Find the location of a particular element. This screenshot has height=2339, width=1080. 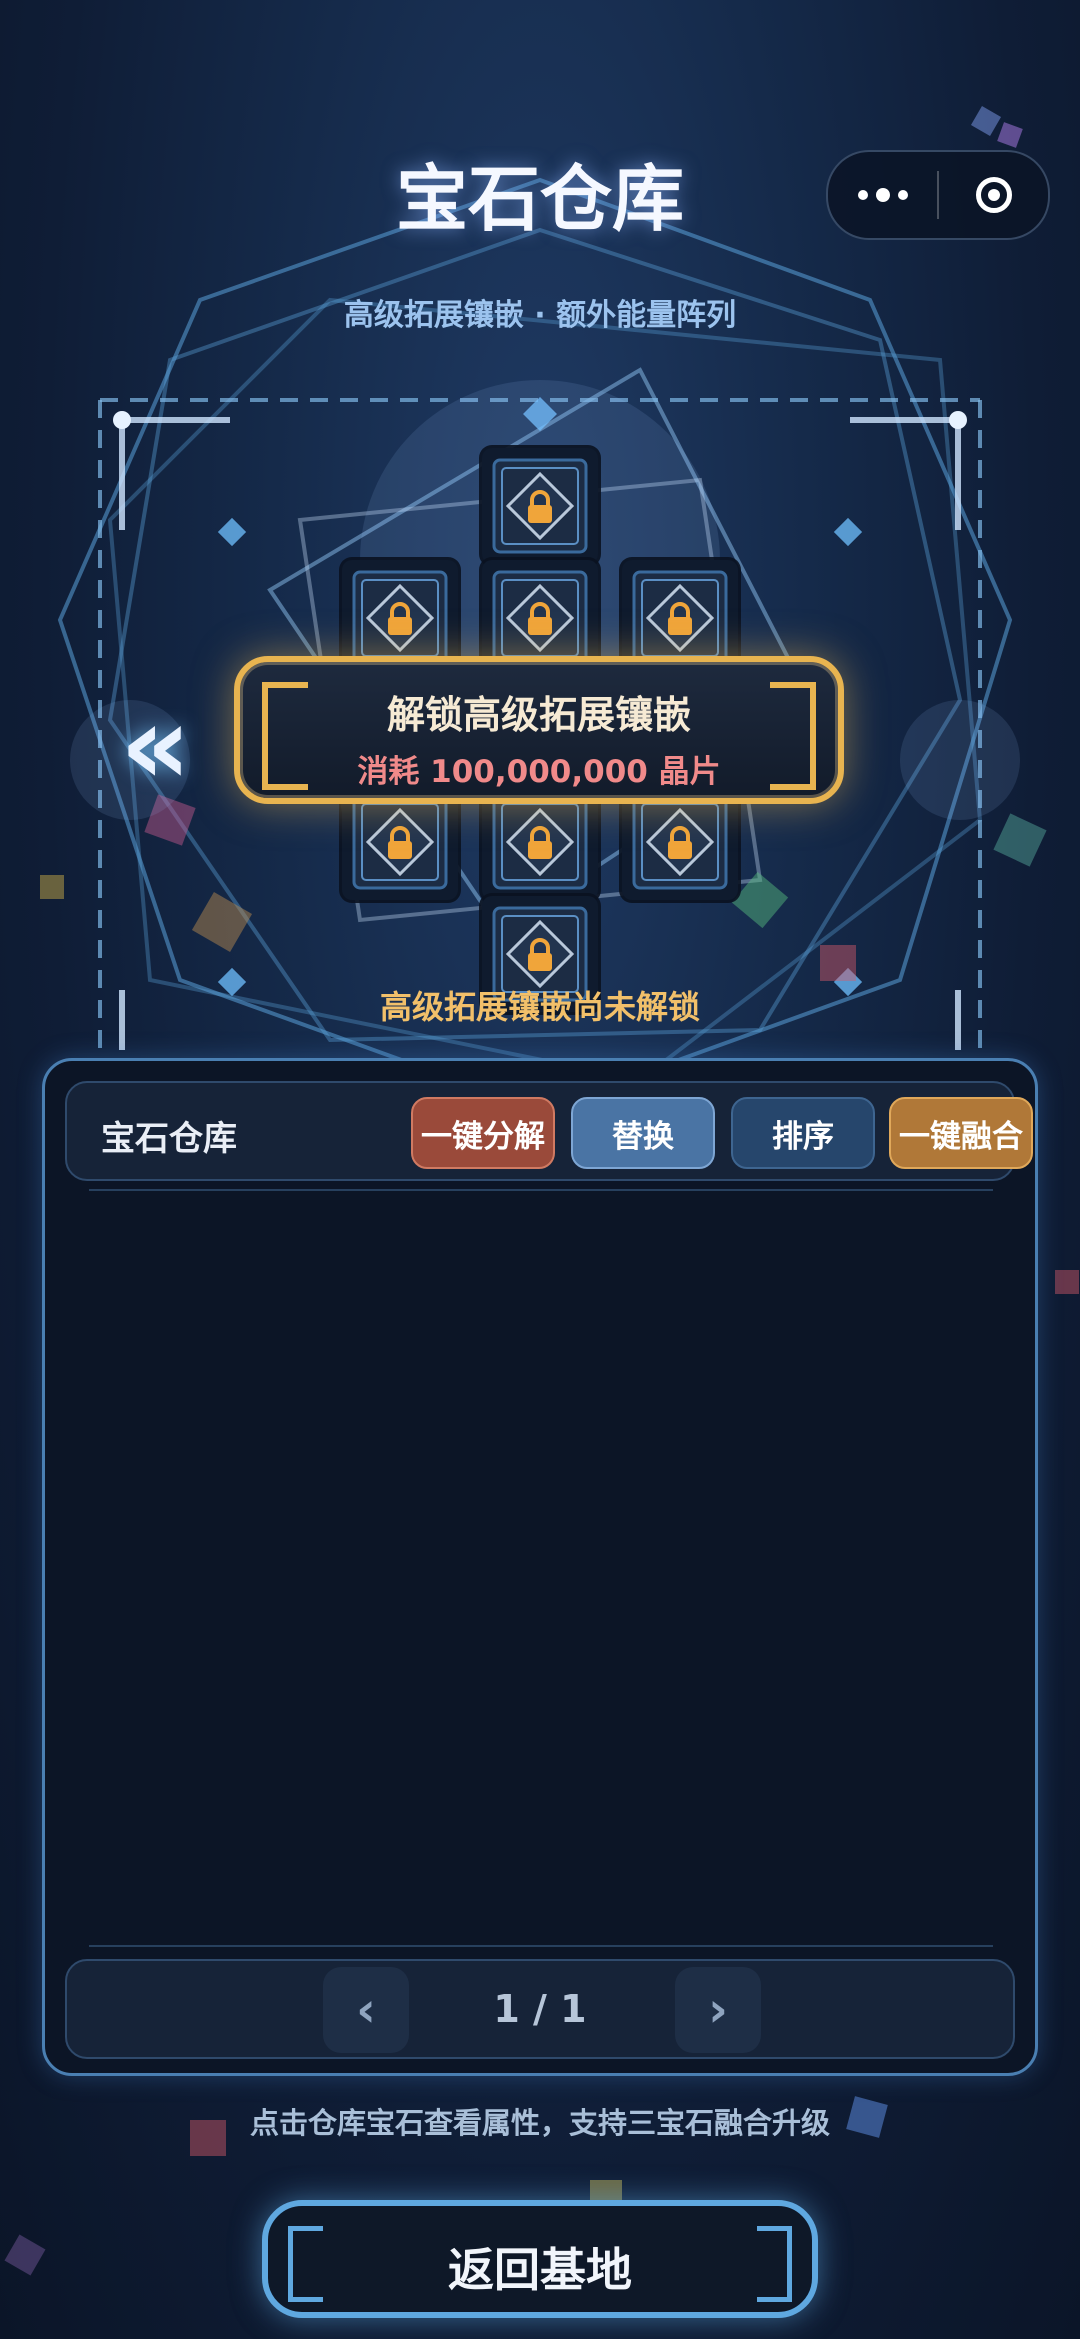

back-to-base-button: 返回基地 is located at coordinates (540, 2259).